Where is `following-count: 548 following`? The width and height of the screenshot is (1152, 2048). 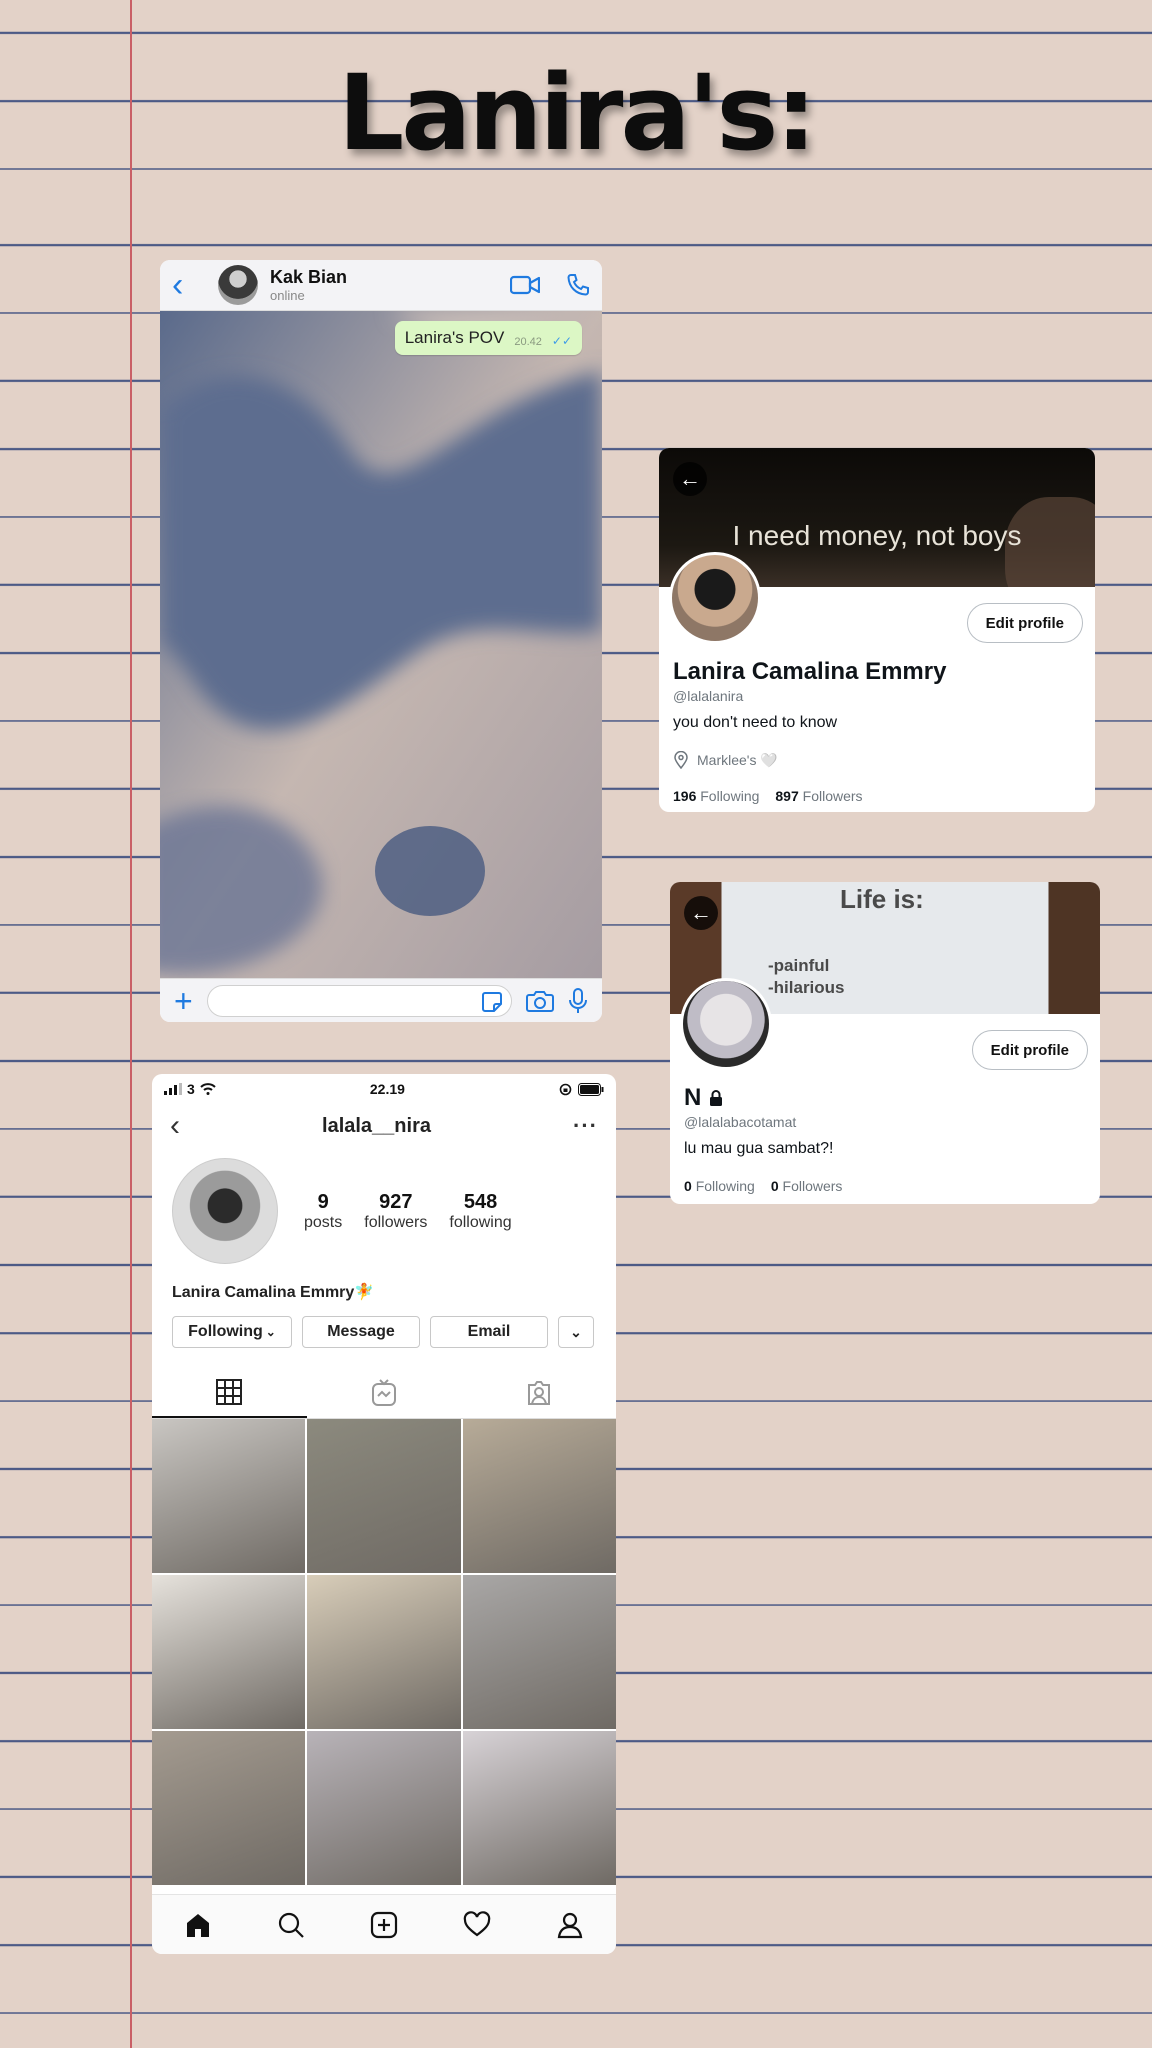
following-count: 548 following is located at coordinates (480, 1211).